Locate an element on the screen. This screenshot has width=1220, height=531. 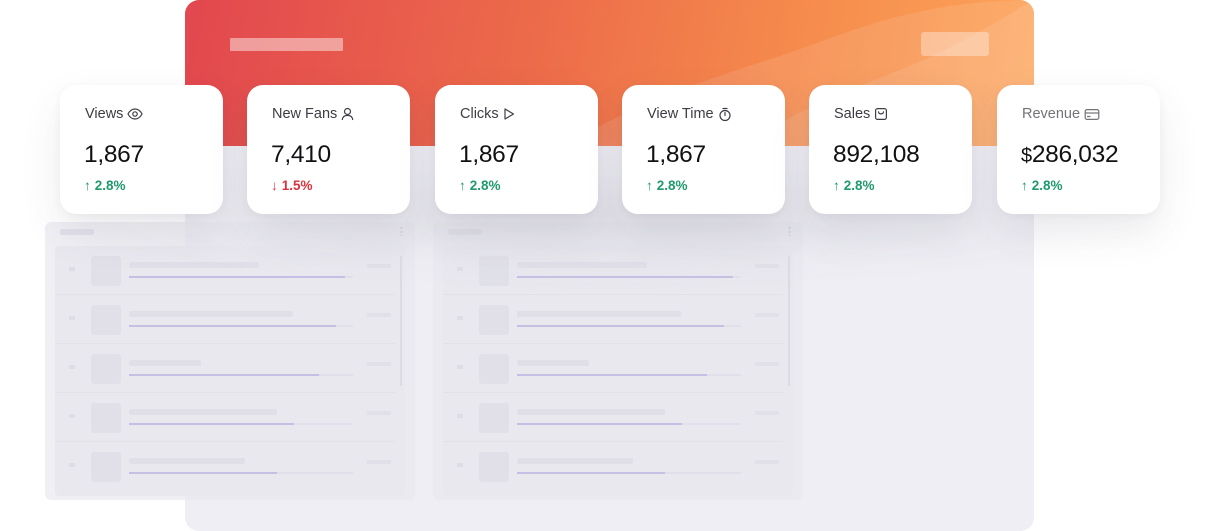
stat-label: Sales is located at coordinates (861, 114).